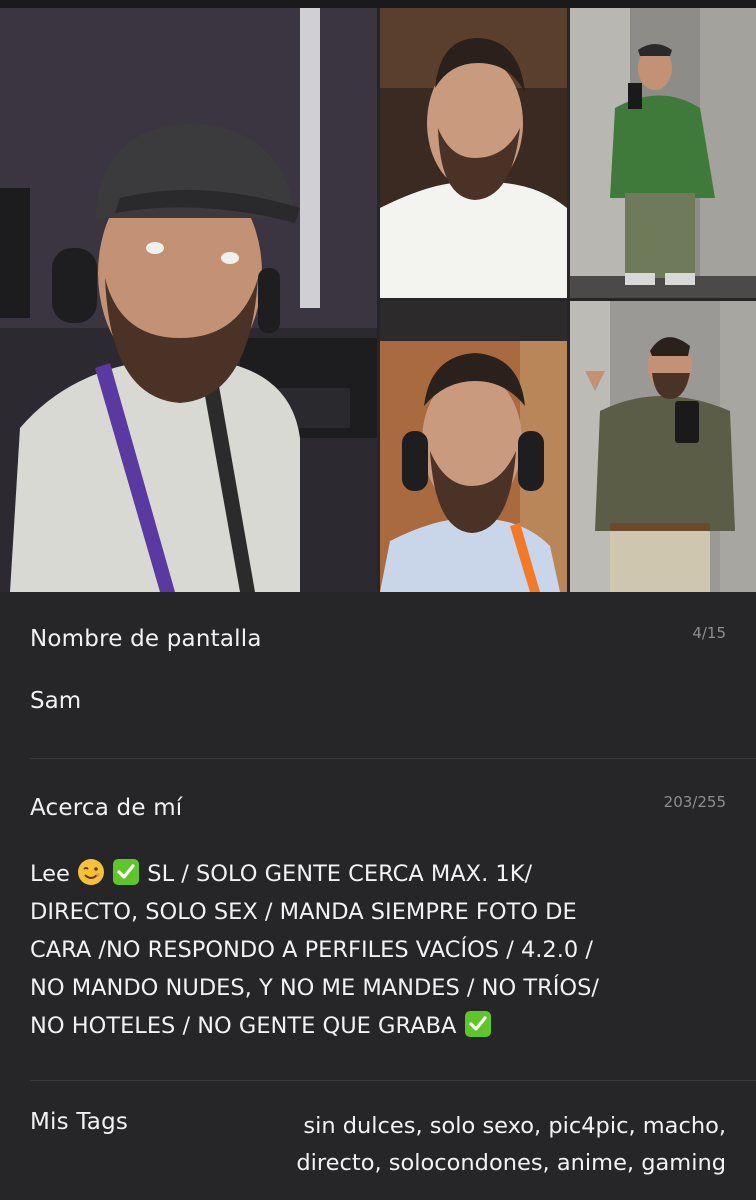 The width and height of the screenshot is (756, 1200). Describe the element at coordinates (90, 872) in the screenshot. I see `wink-emoji-icon` at that location.